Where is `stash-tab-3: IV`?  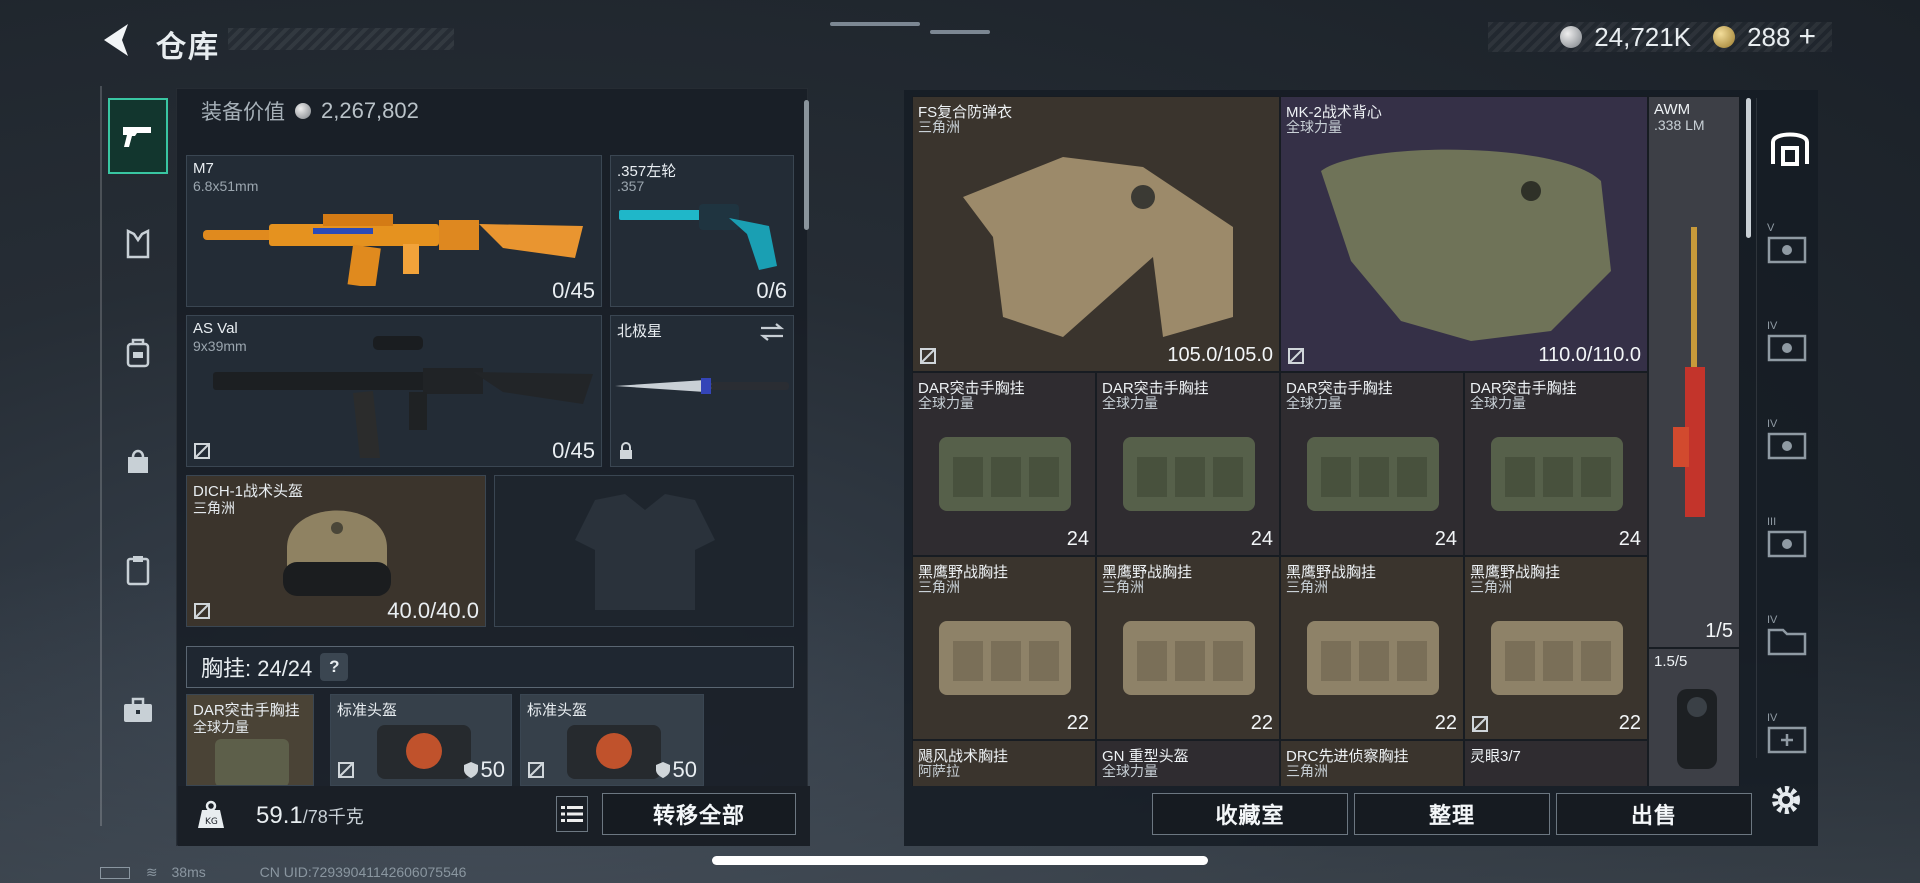 stash-tab-3: IV is located at coordinates (1790, 440).